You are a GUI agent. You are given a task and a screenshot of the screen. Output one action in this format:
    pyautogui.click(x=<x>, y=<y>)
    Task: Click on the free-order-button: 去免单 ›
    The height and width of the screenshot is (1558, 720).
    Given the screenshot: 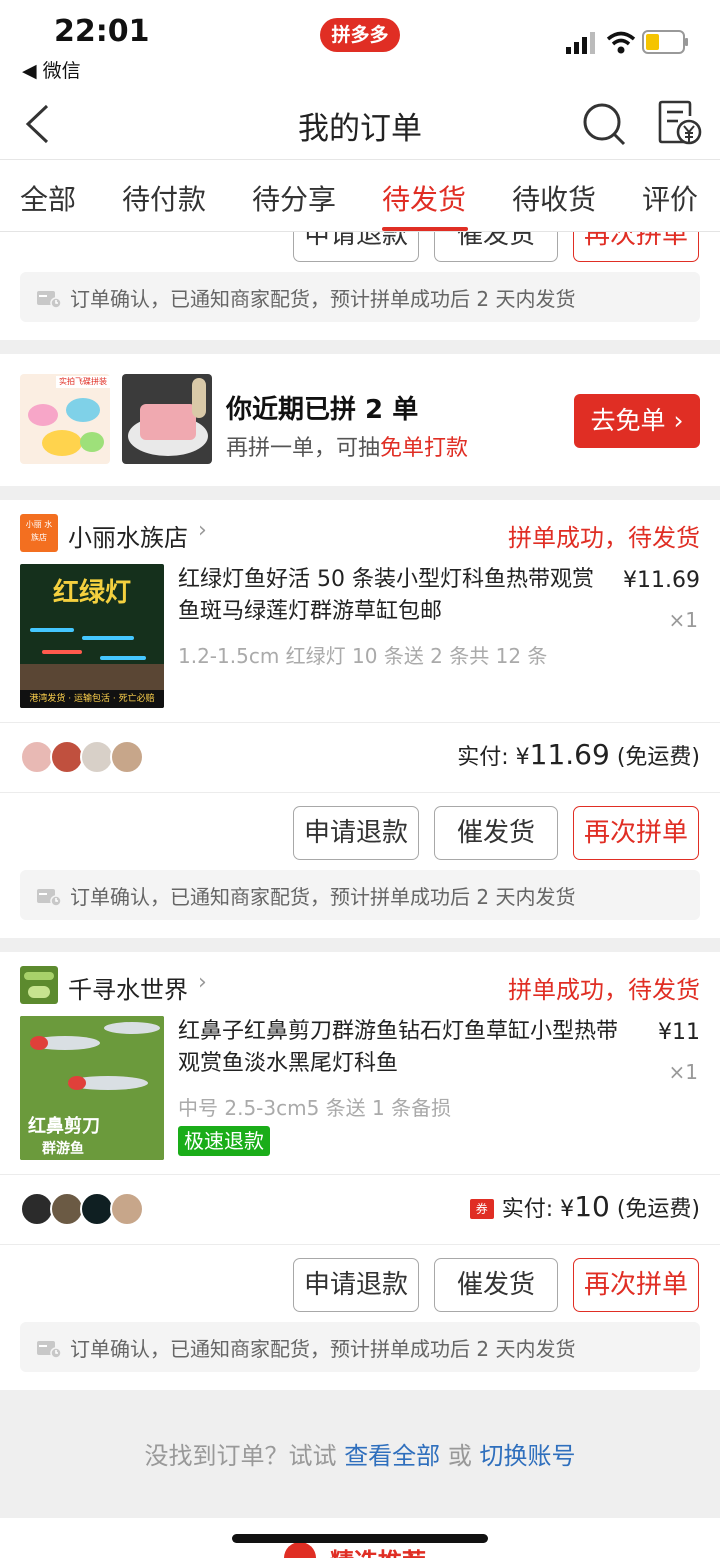 What is the action you would take?
    pyautogui.click(x=637, y=421)
    